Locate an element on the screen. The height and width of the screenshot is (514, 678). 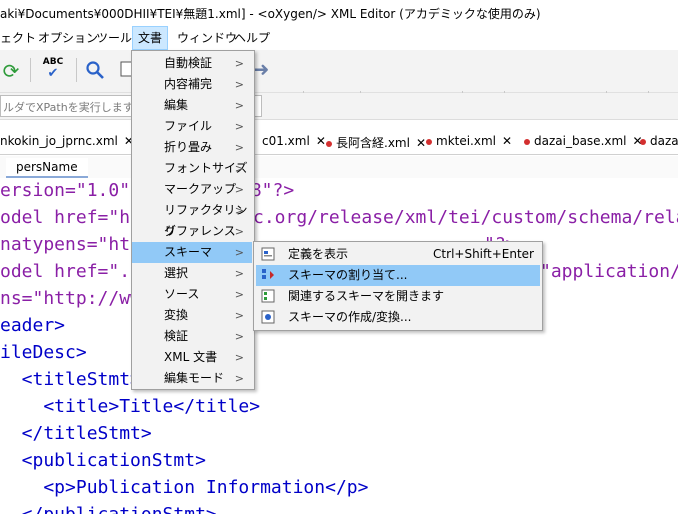
menu-item-validate: 検証 > is located at coordinates (192, 336).